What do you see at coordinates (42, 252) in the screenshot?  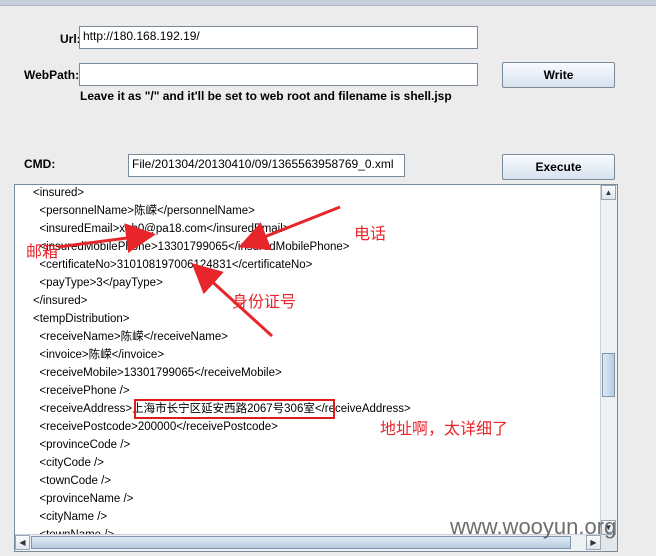 I see `email-annotation: 邮箱` at bounding box center [42, 252].